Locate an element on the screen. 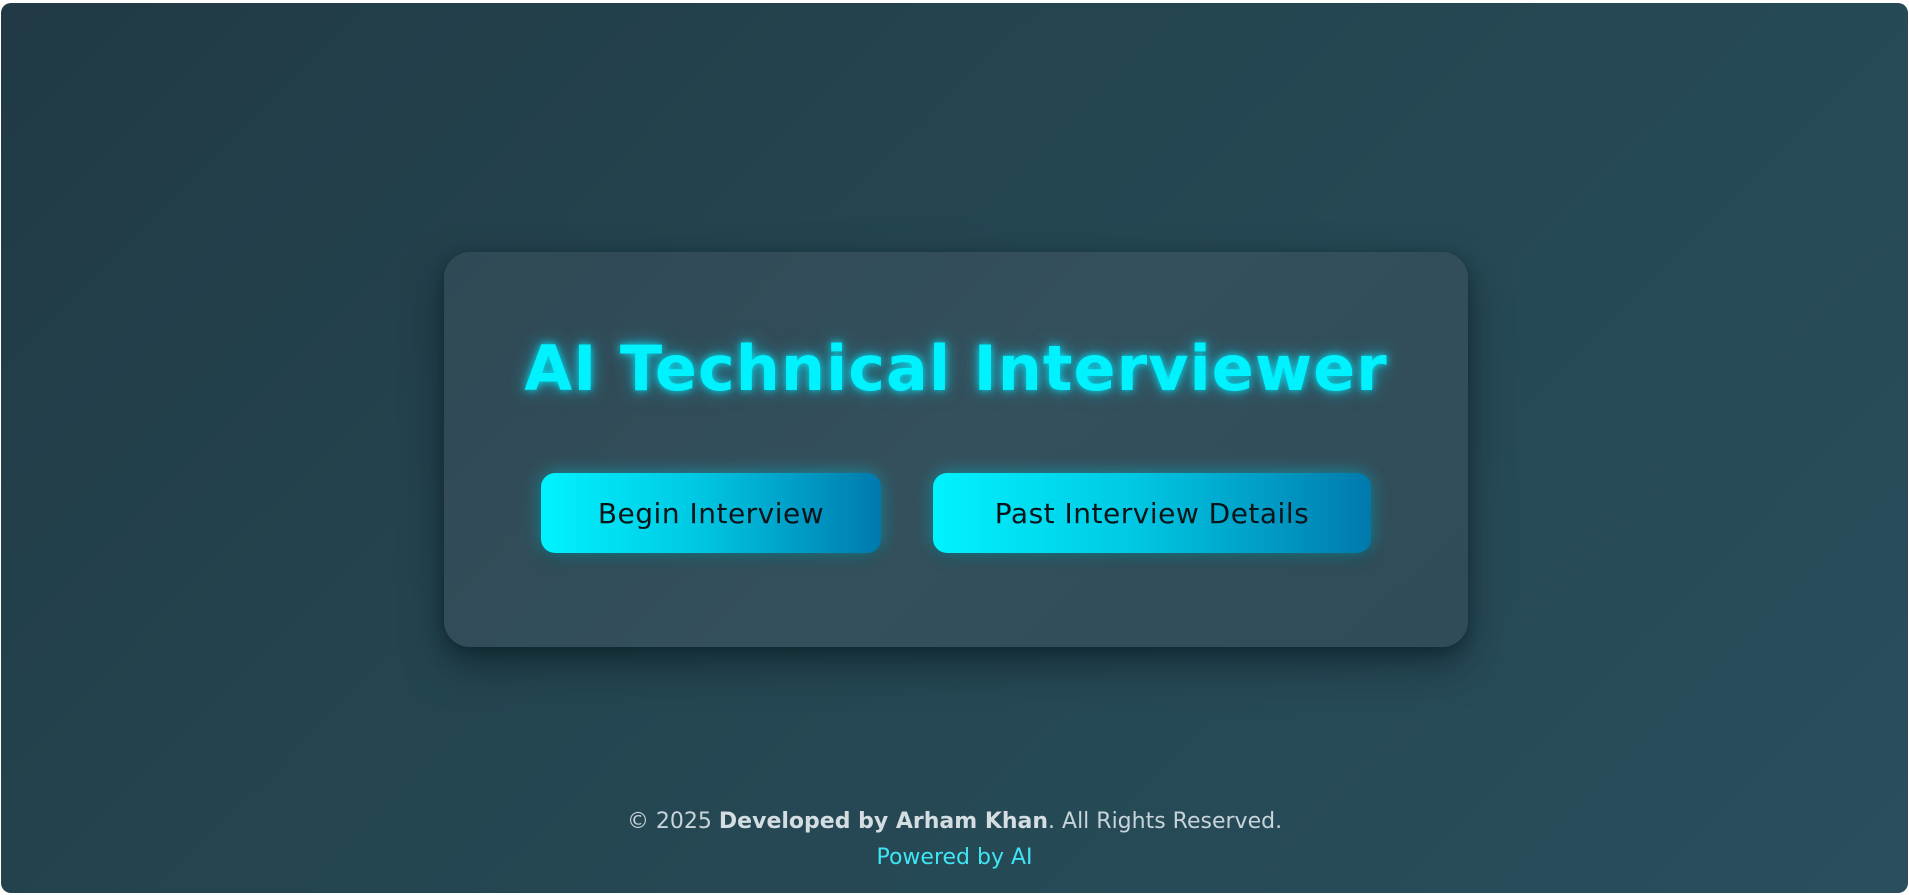 This screenshot has width=1909, height=895. powered-by-text: Powered by AI is located at coordinates (954, 857).